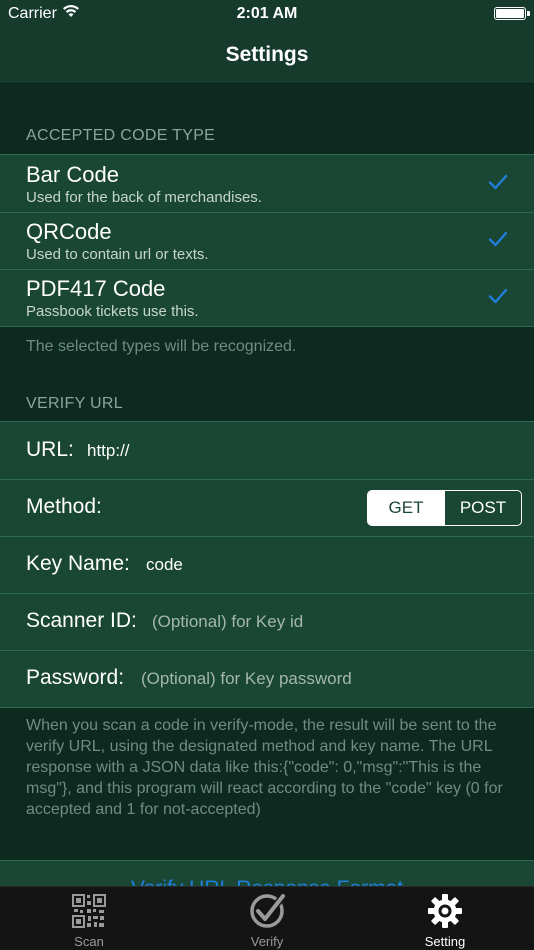  What do you see at coordinates (78, 563) in the screenshot?
I see `key-name-label: Key Name:` at bounding box center [78, 563].